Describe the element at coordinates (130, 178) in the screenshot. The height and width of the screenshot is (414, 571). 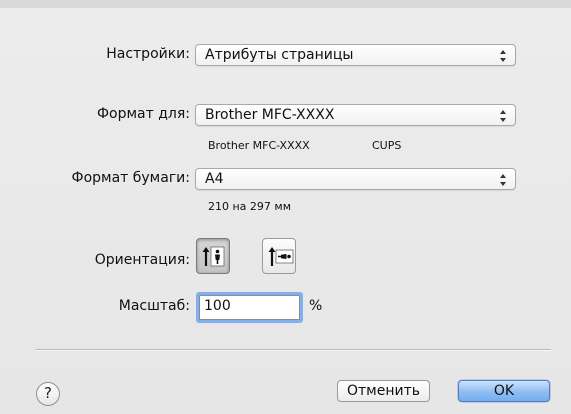
I see `paper-size-label: Формат бумаги:` at that location.